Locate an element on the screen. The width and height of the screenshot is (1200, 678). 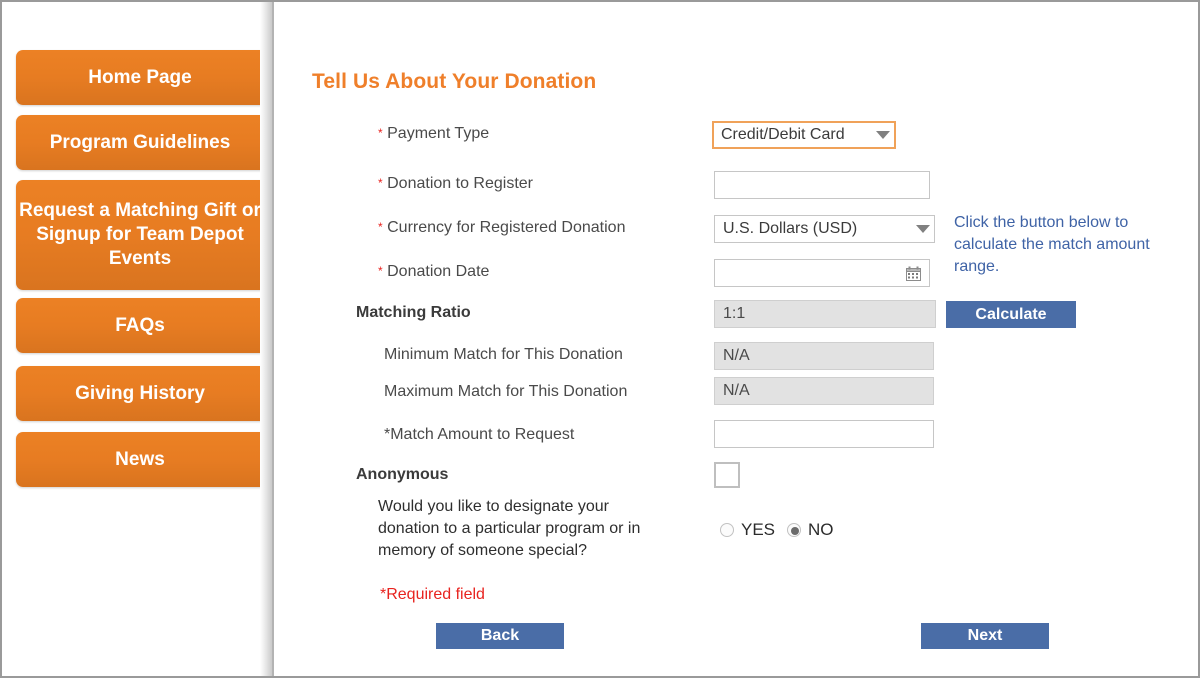
radio-yes is located at coordinates (727, 530).